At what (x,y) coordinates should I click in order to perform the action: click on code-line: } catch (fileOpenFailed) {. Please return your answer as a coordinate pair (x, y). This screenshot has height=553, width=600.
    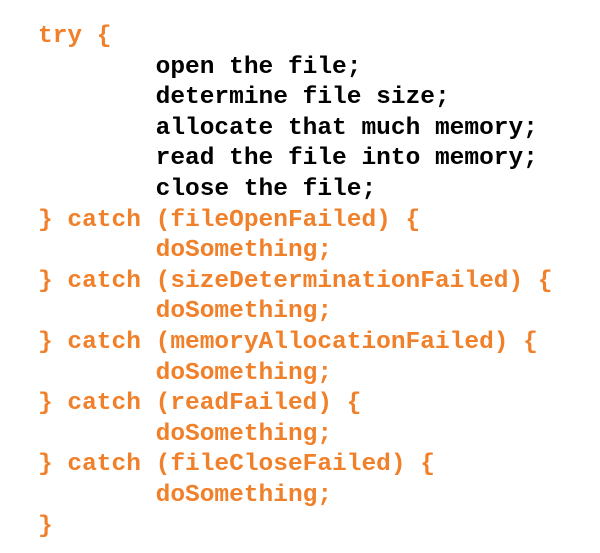
    Looking at the image, I should click on (295, 221).